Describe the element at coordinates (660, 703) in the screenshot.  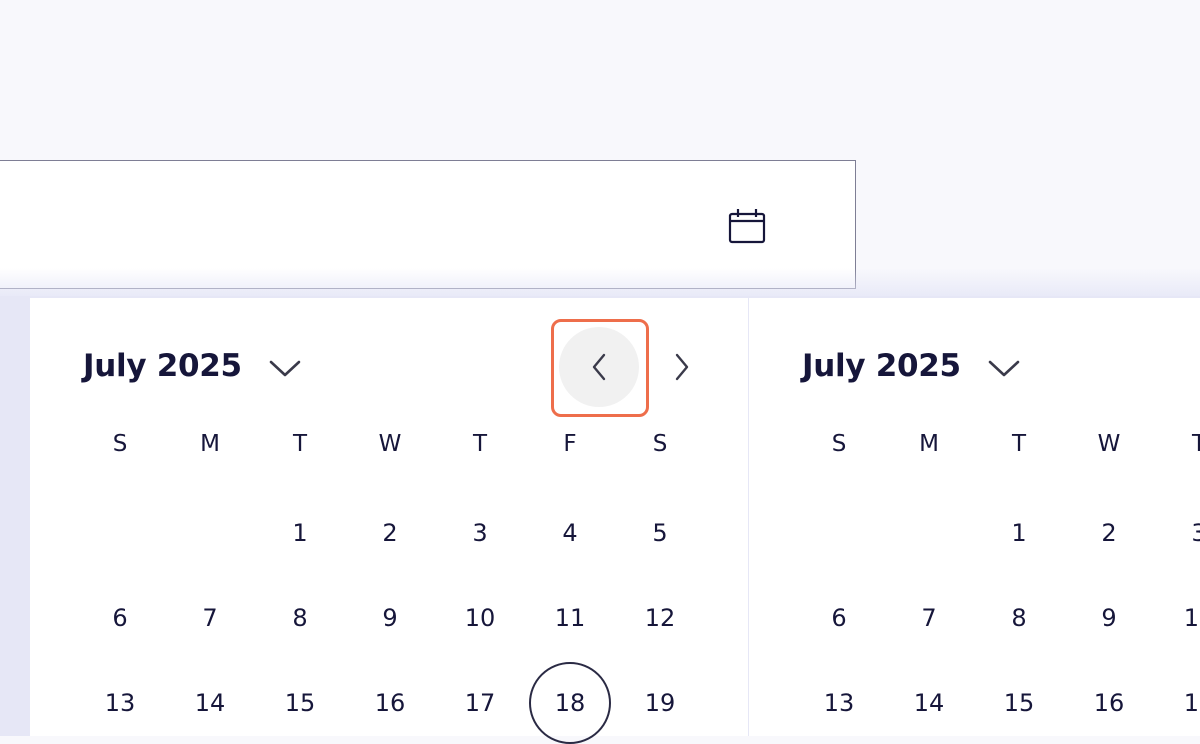
I see `day-cell: 19` at that location.